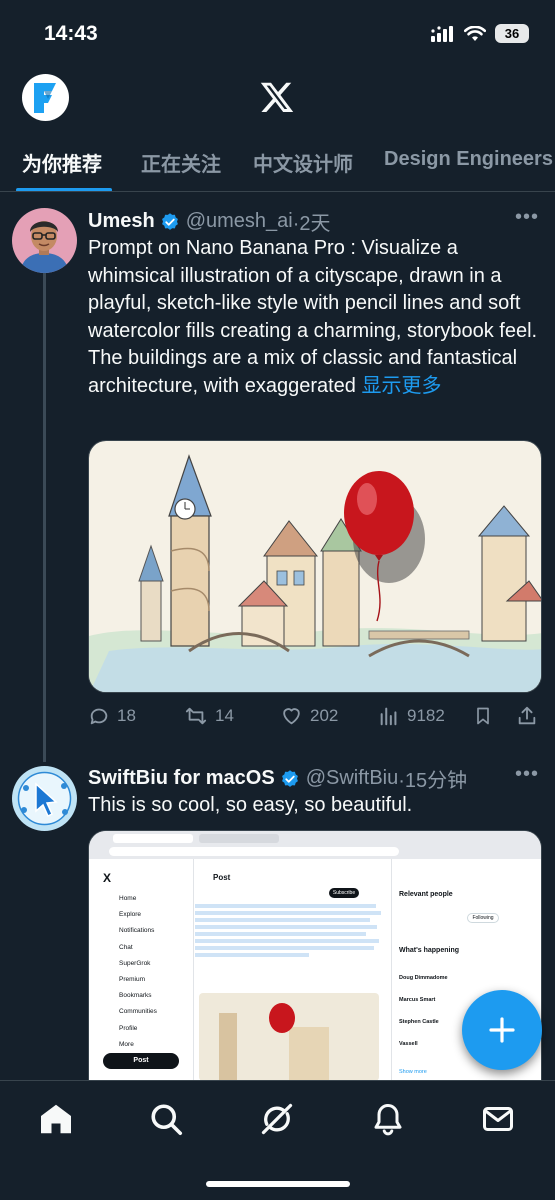  I want to click on cellular-signal-icon, so click(442, 33).